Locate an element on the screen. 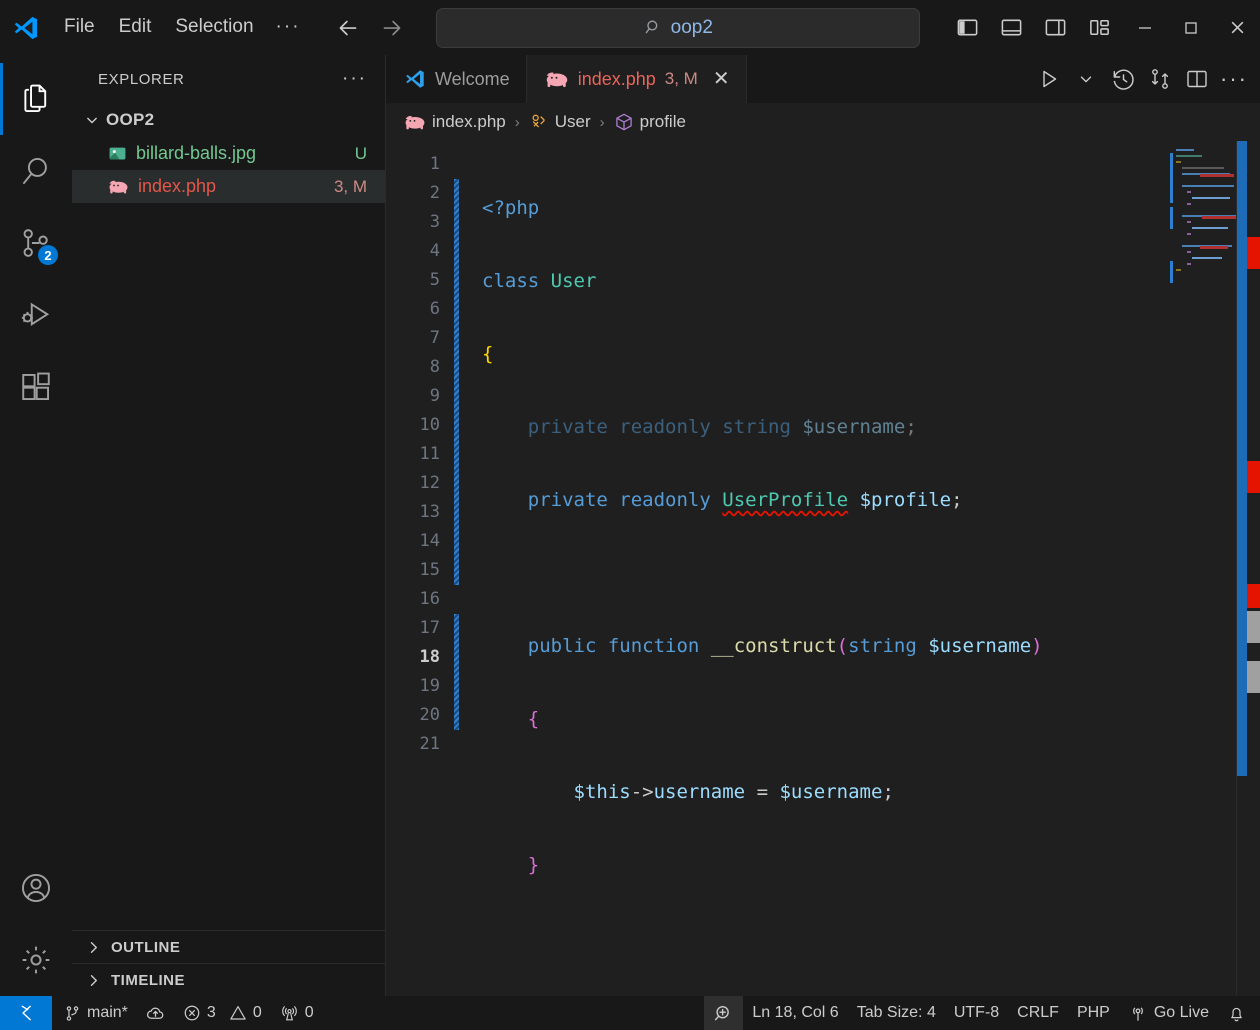  status-git-sync is located at coordinates (155, 1013).